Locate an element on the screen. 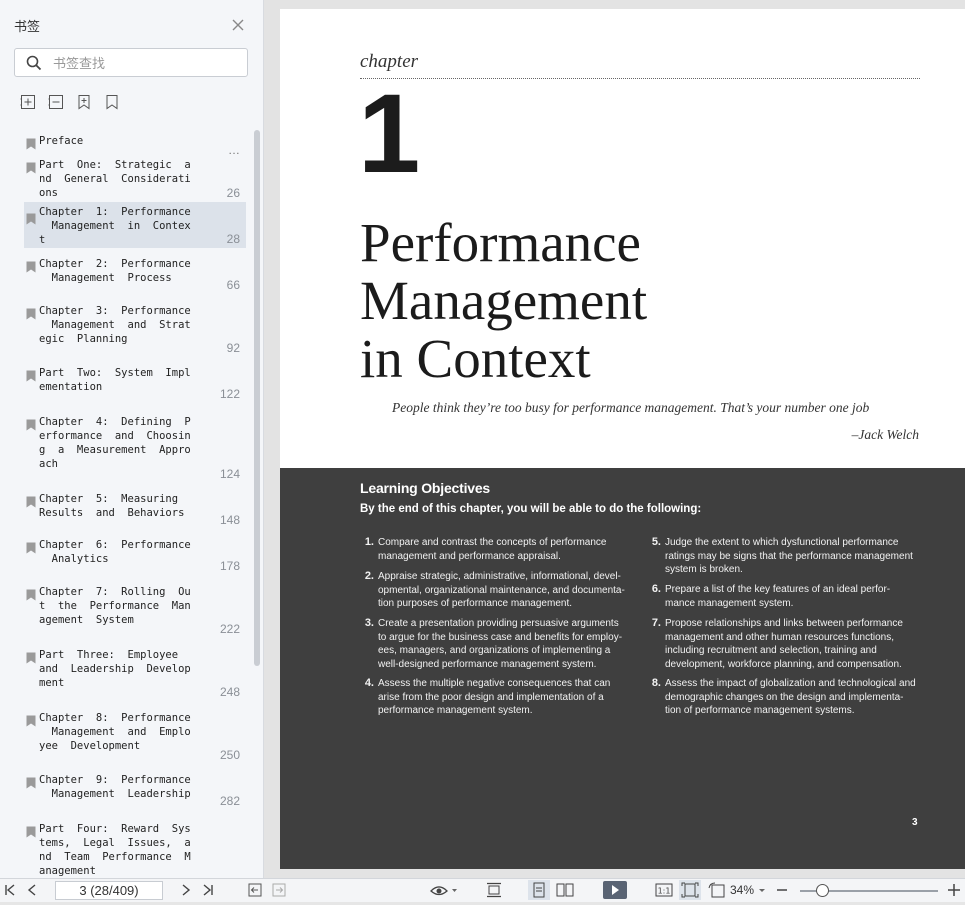  bookmark-item: Part Two: System Impl ementation 122 is located at coordinates (135, 384).